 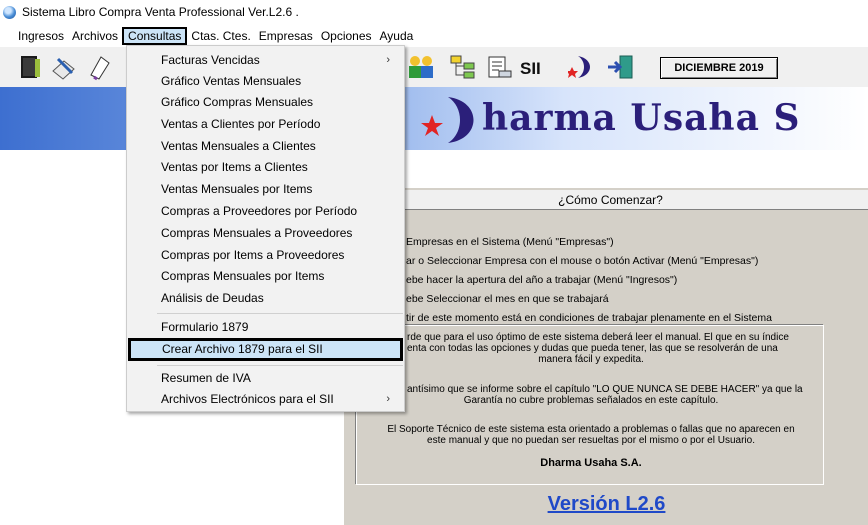 I want to click on menuitem-grafico-ventas: Gráfico Ventas Mensuales, so click(x=265, y=81).